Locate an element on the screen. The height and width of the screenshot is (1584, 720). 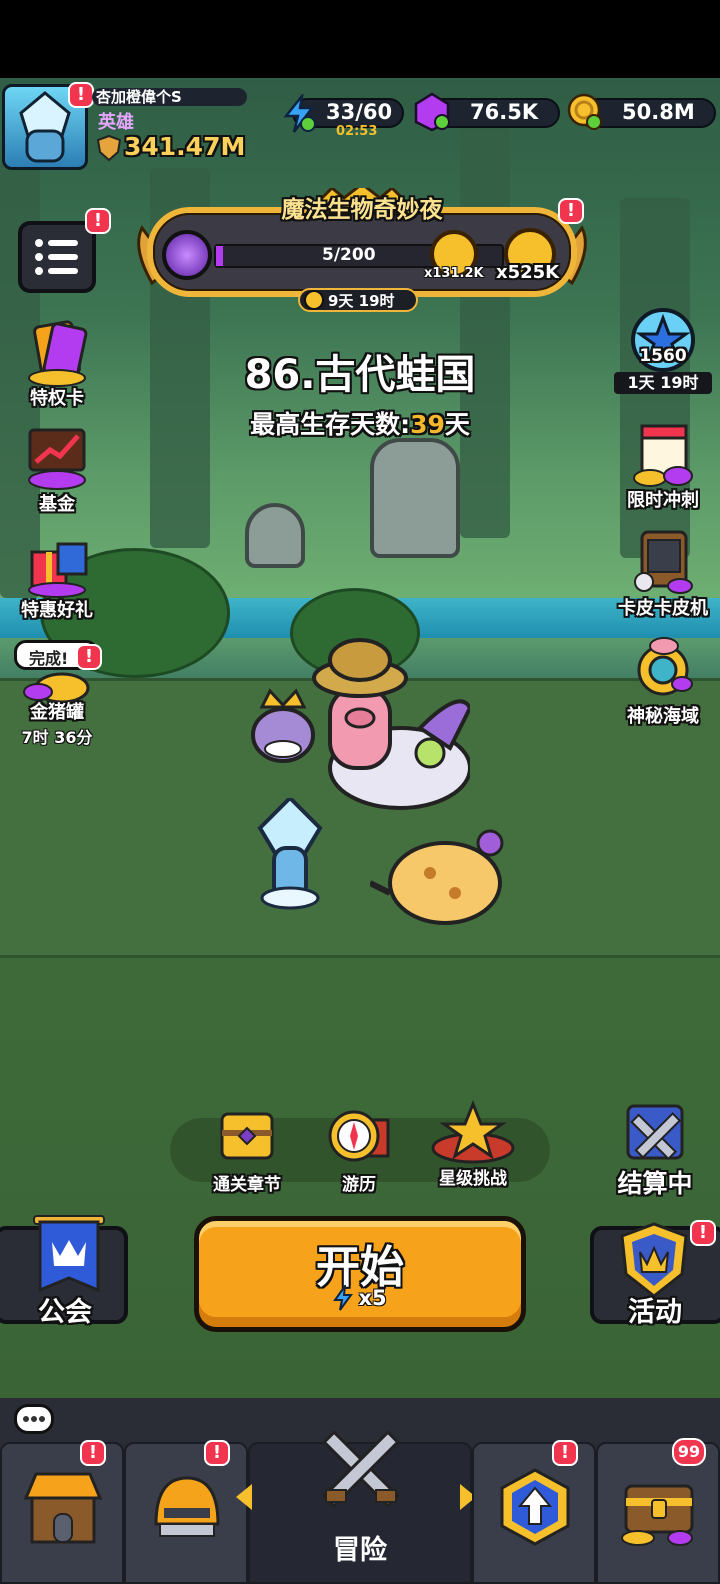
energy-value: 33/60 is located at coordinates (359, 112).